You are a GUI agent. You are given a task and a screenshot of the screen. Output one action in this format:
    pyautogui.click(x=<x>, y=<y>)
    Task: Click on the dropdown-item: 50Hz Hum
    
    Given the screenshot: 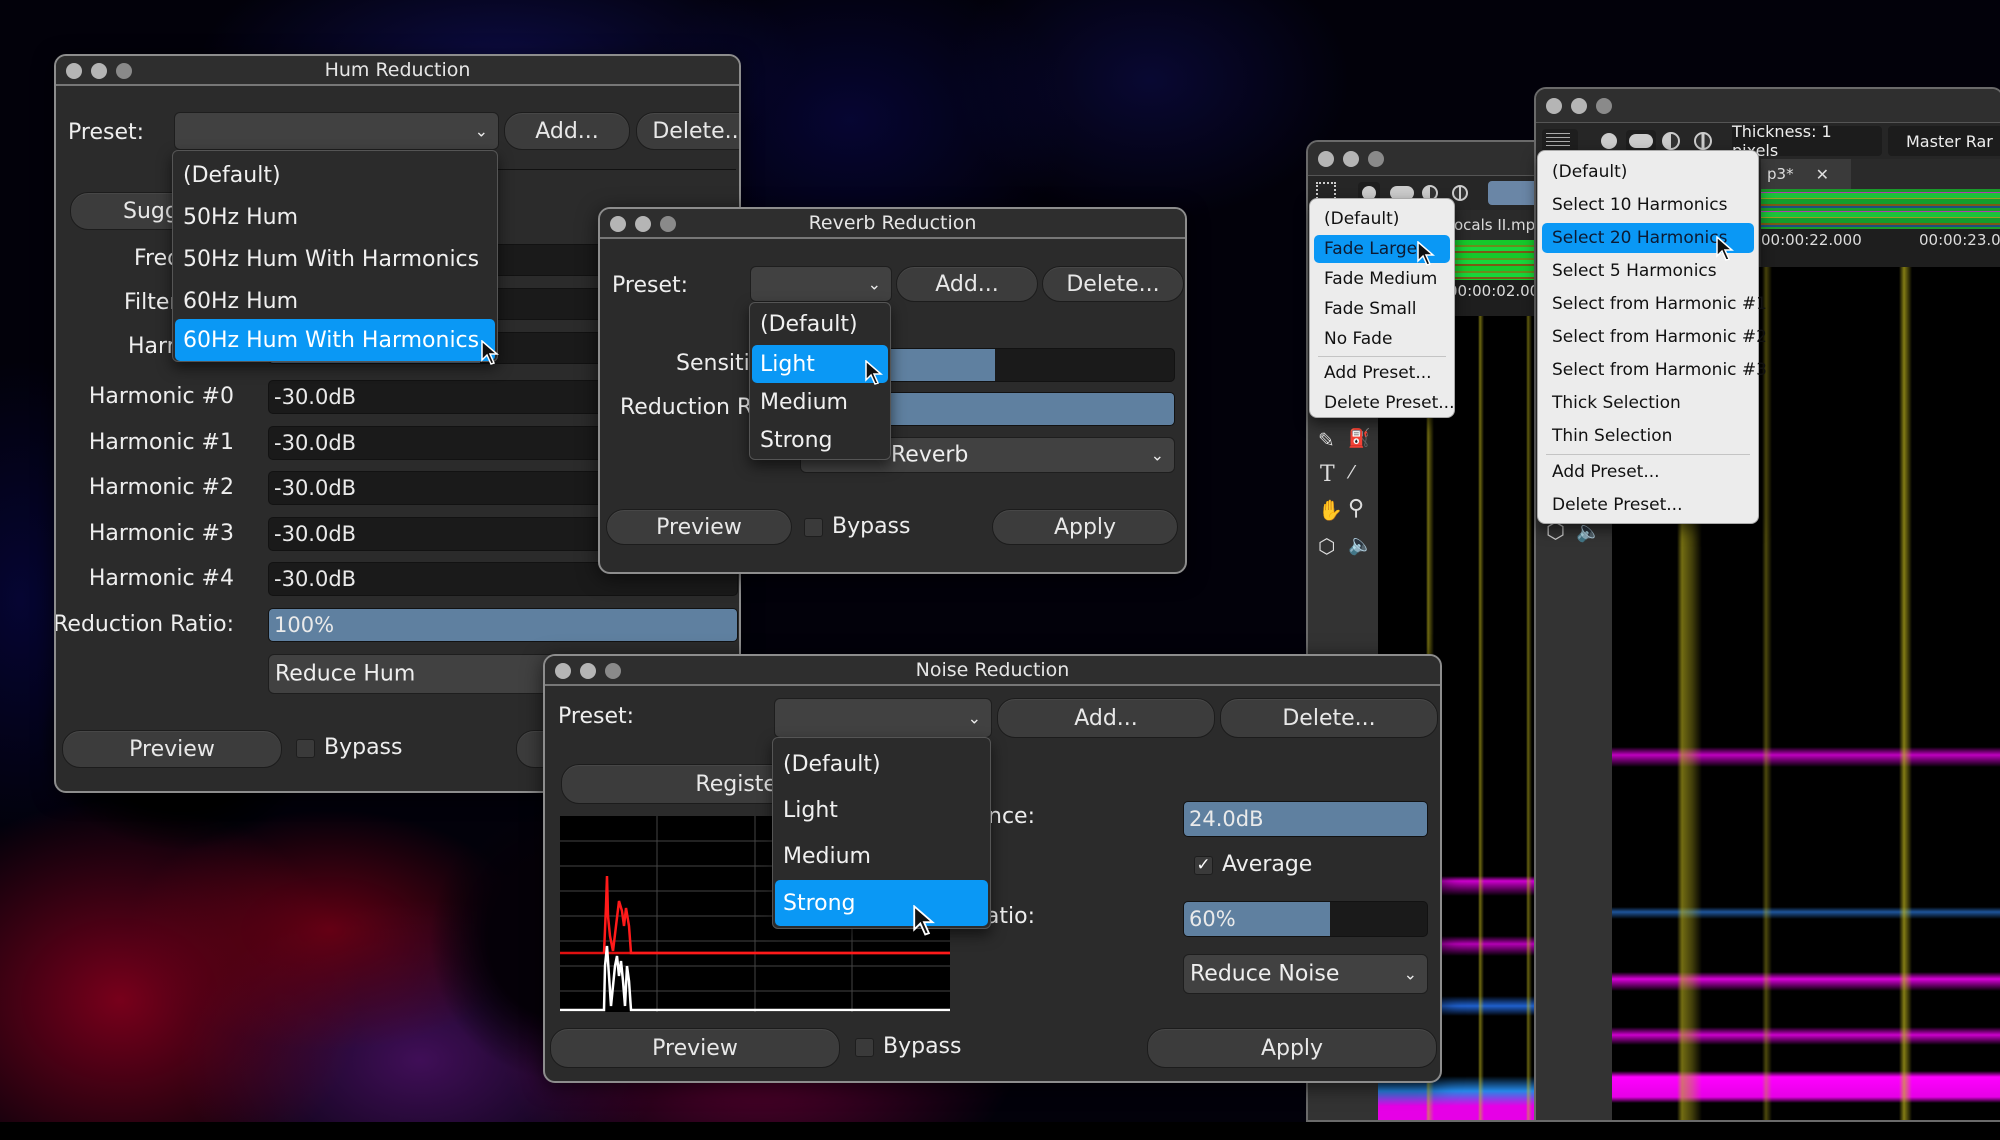 What is the action you would take?
    pyautogui.click(x=335, y=217)
    